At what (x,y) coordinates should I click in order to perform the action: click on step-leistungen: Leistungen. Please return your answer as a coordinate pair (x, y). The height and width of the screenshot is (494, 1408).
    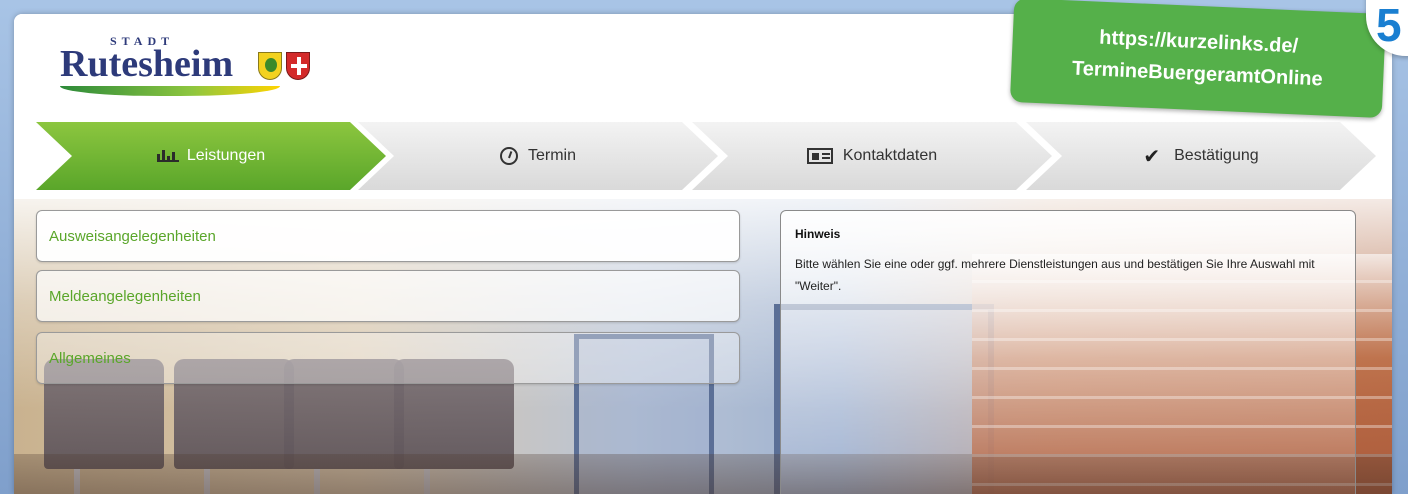
    Looking at the image, I should click on (211, 156).